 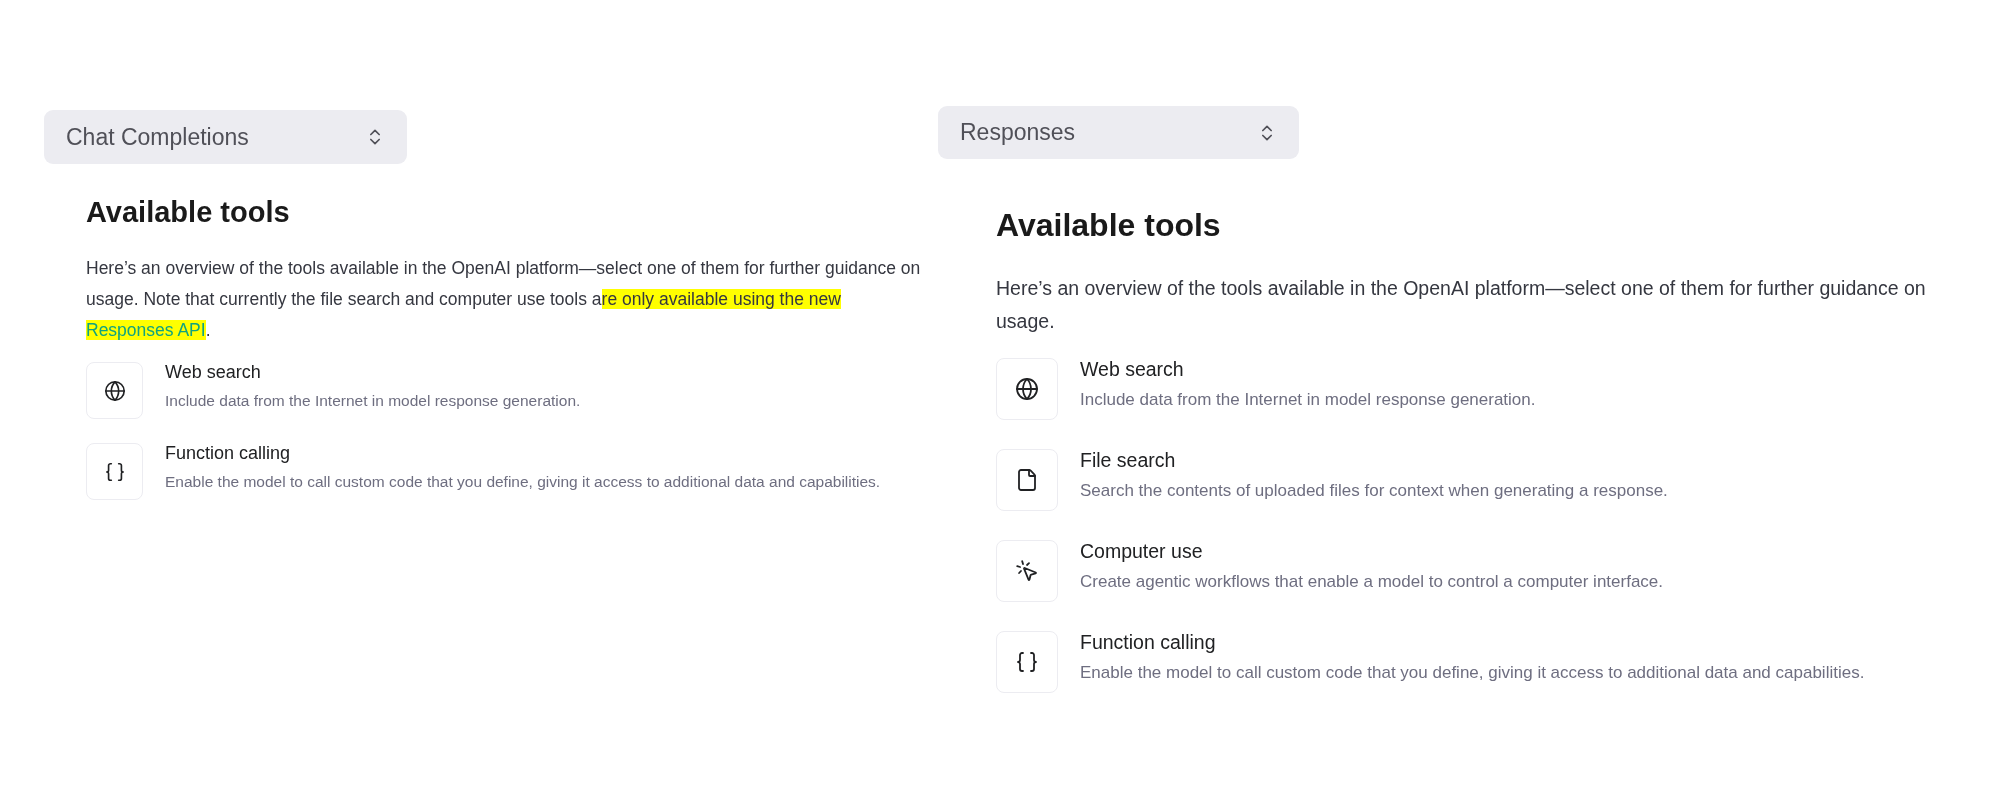 What do you see at coordinates (1461, 305) in the screenshot?
I see `intro-paragraph: Here’s an overview of the tools available in the OpenAI platform—select one of them for further guidance on usage.` at bounding box center [1461, 305].